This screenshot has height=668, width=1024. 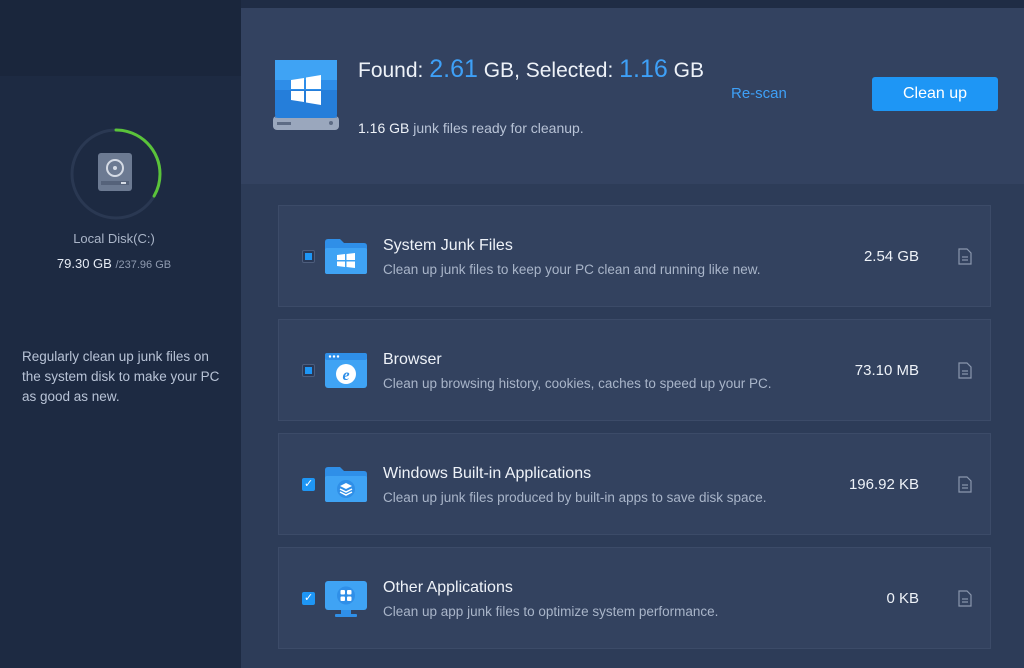 I want to click on ready-summary: 1.16 GB junk files ready for cleanup., so click(x=471, y=128).